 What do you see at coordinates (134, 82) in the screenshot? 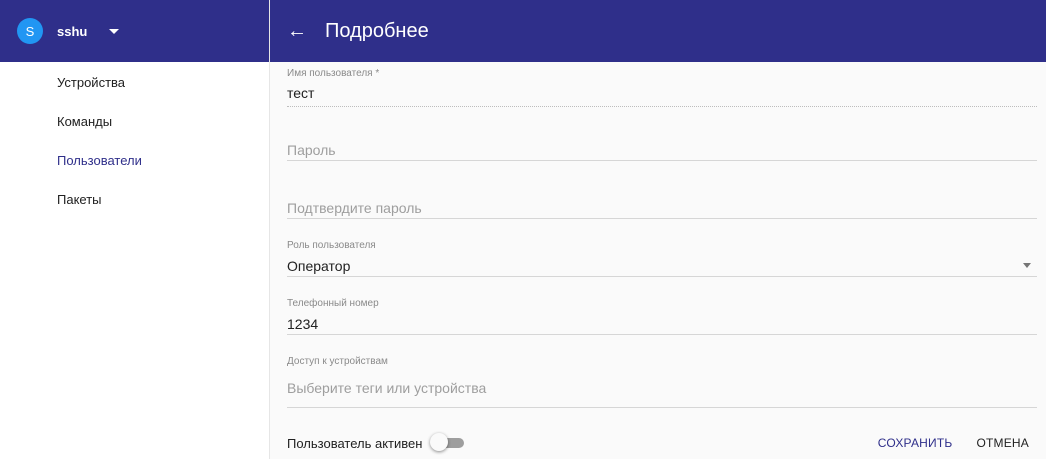
I see `sidebar-item-devices: Устройства` at bounding box center [134, 82].